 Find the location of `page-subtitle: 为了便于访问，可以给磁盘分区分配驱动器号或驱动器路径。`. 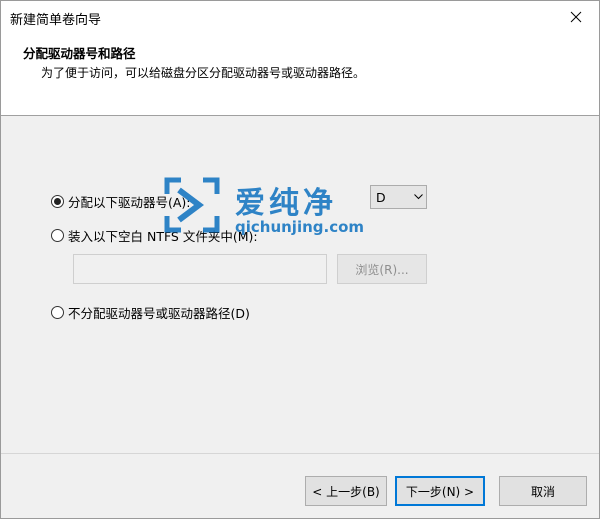

page-subtitle: 为了便于访问，可以给磁盘分区分配驱动器号或驱动器路径。 is located at coordinates (203, 73).